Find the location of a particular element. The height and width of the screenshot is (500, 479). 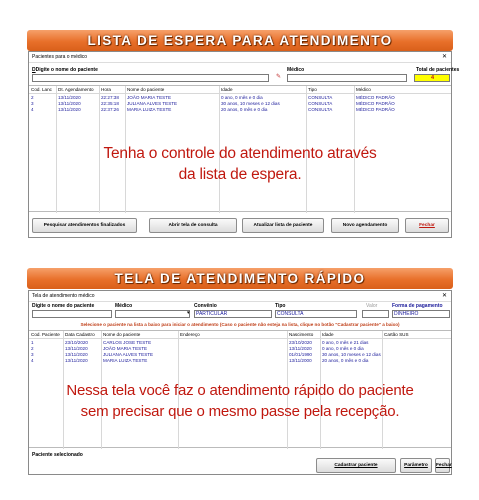

valor-label: Valor is located at coordinates (372, 306).